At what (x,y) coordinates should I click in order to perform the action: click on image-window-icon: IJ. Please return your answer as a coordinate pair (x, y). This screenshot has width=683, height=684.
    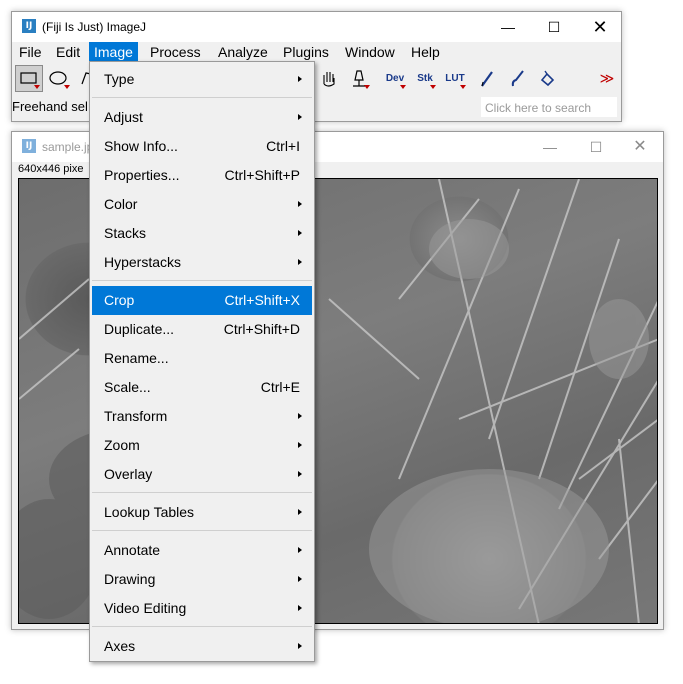
    Looking at the image, I should click on (29, 146).